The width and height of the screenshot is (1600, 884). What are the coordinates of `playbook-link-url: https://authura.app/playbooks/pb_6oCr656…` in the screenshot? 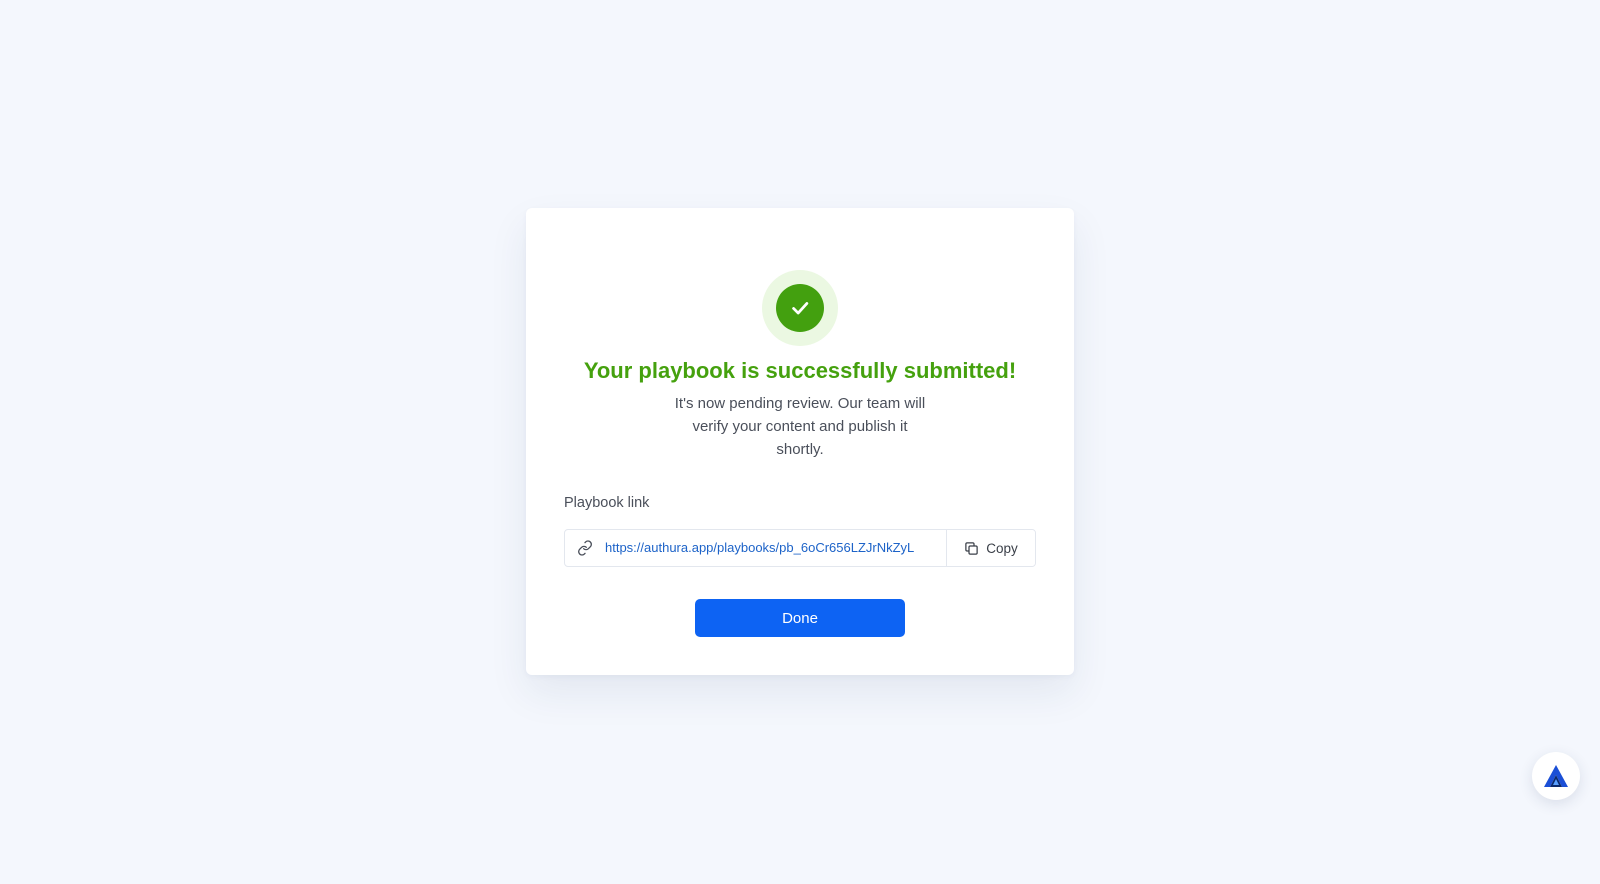 It's located at (776, 548).